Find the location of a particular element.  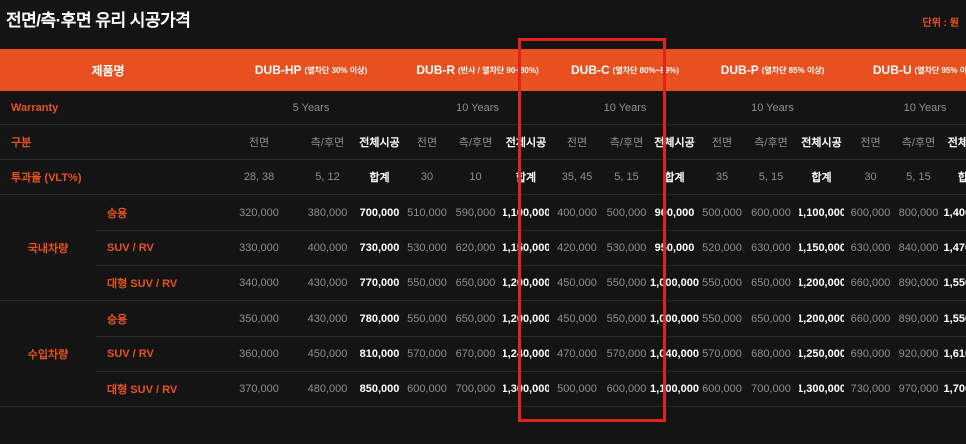

price-cell: 570,000 is located at coordinates (722, 354).